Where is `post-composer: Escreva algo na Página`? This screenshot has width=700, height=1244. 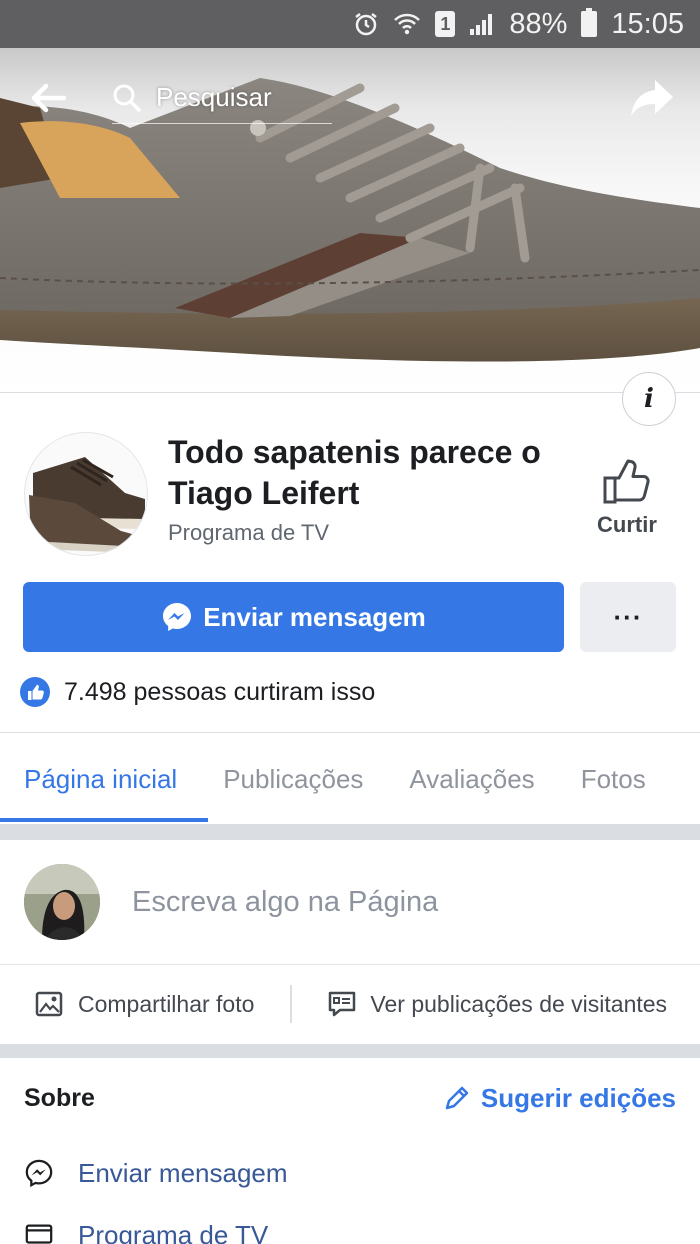
post-composer: Escreva algo na Página is located at coordinates (350, 902).